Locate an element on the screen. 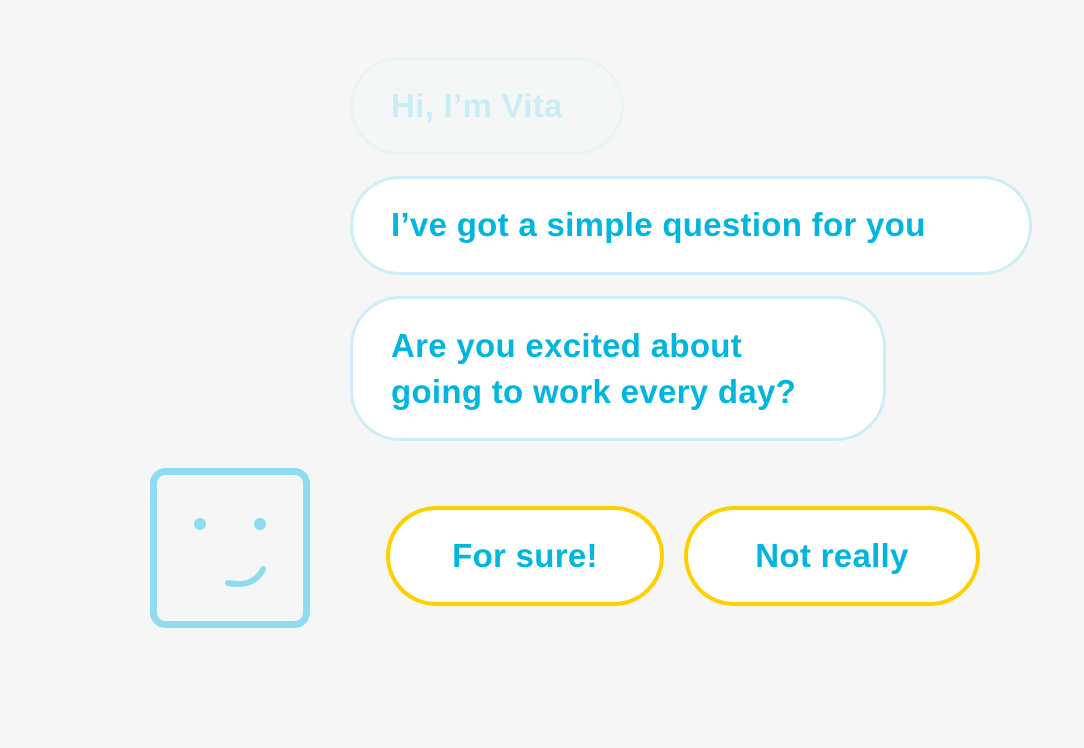 This screenshot has width=1084, height=748. for-sure-button: For sure! is located at coordinates (525, 556).